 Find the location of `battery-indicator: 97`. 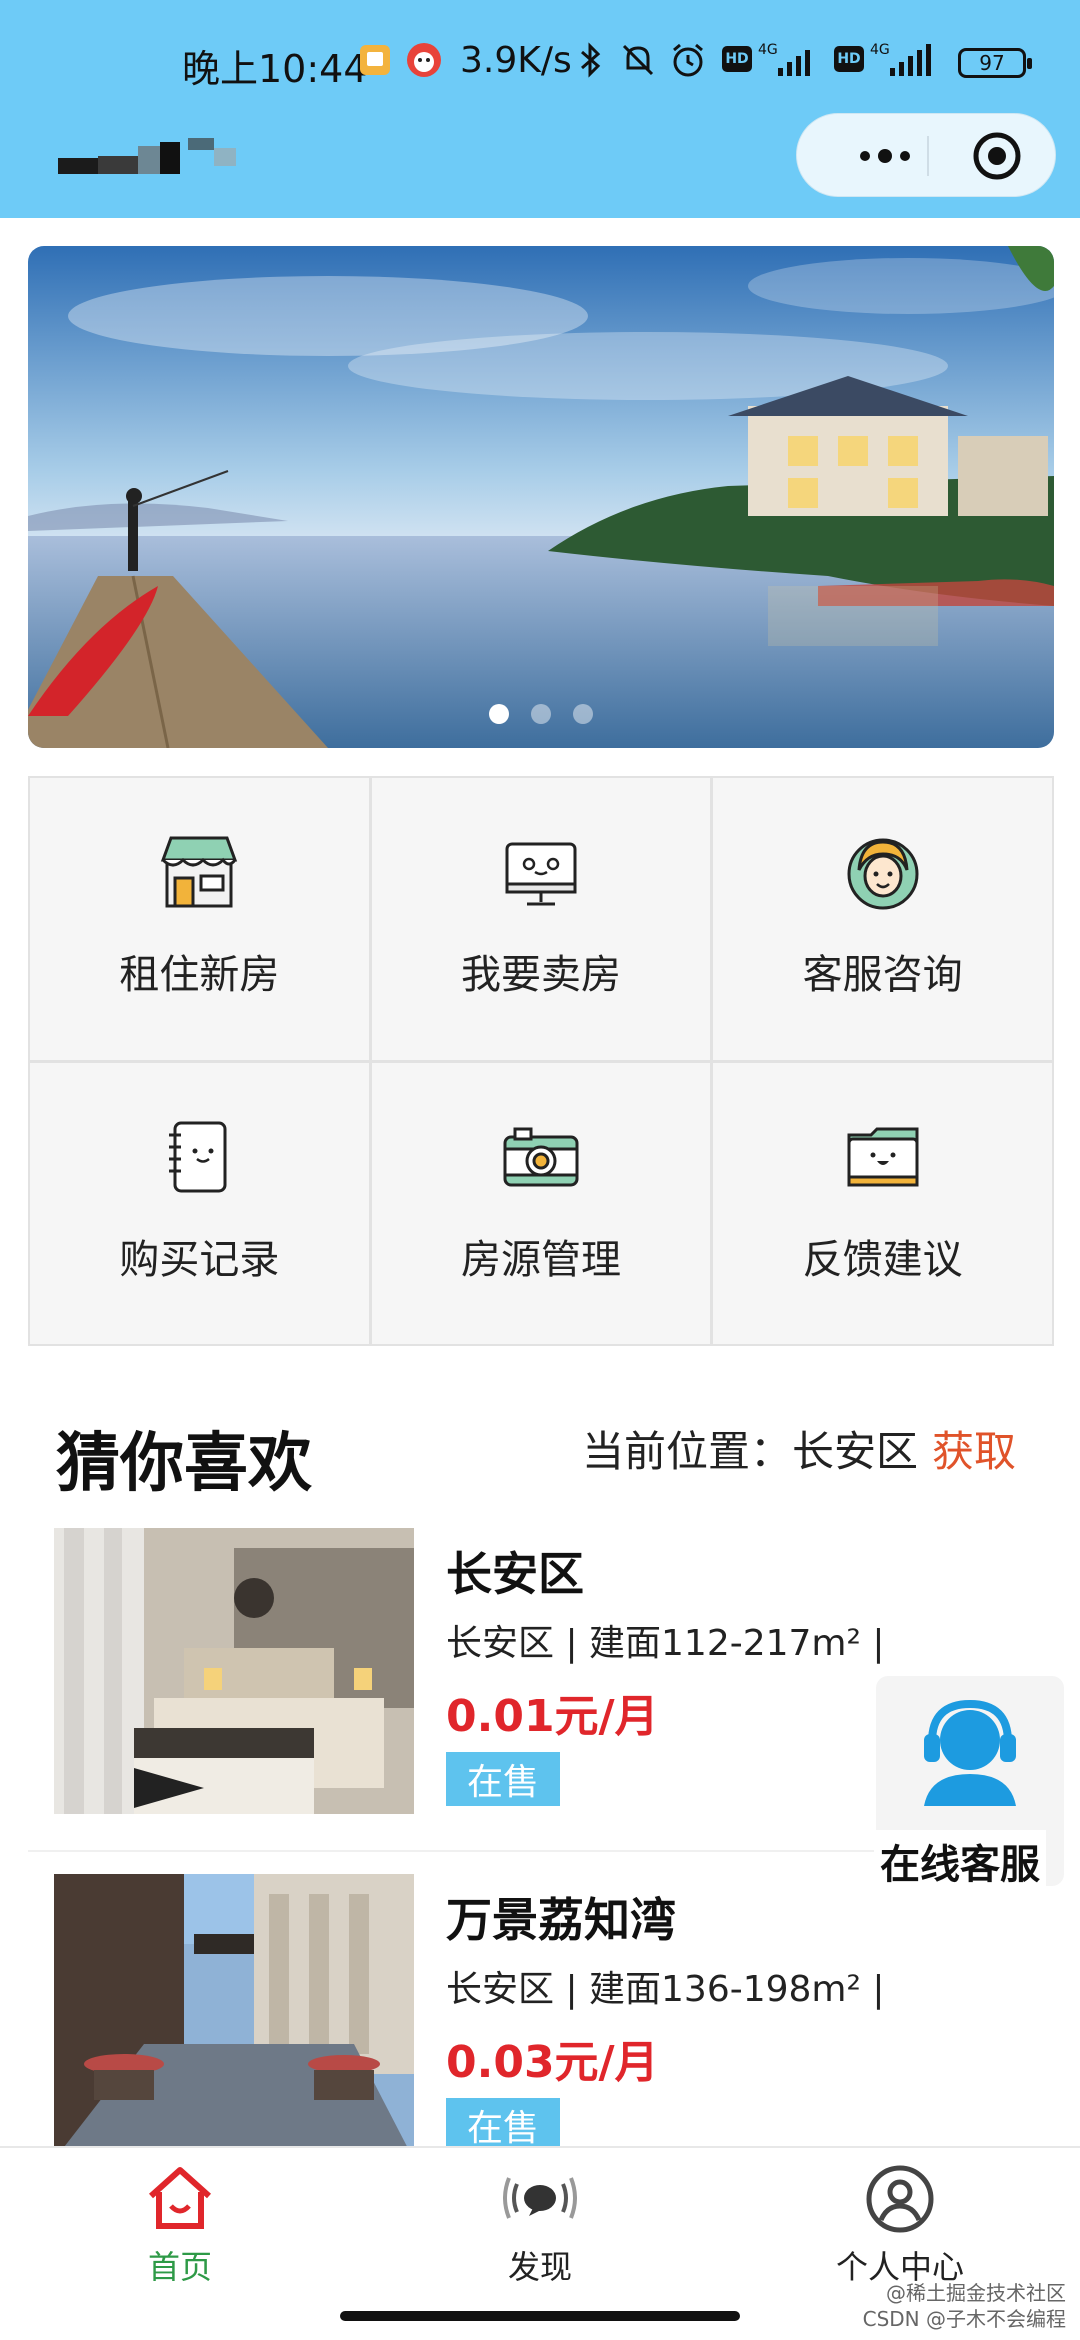

battery-indicator: 97 is located at coordinates (995, 63).